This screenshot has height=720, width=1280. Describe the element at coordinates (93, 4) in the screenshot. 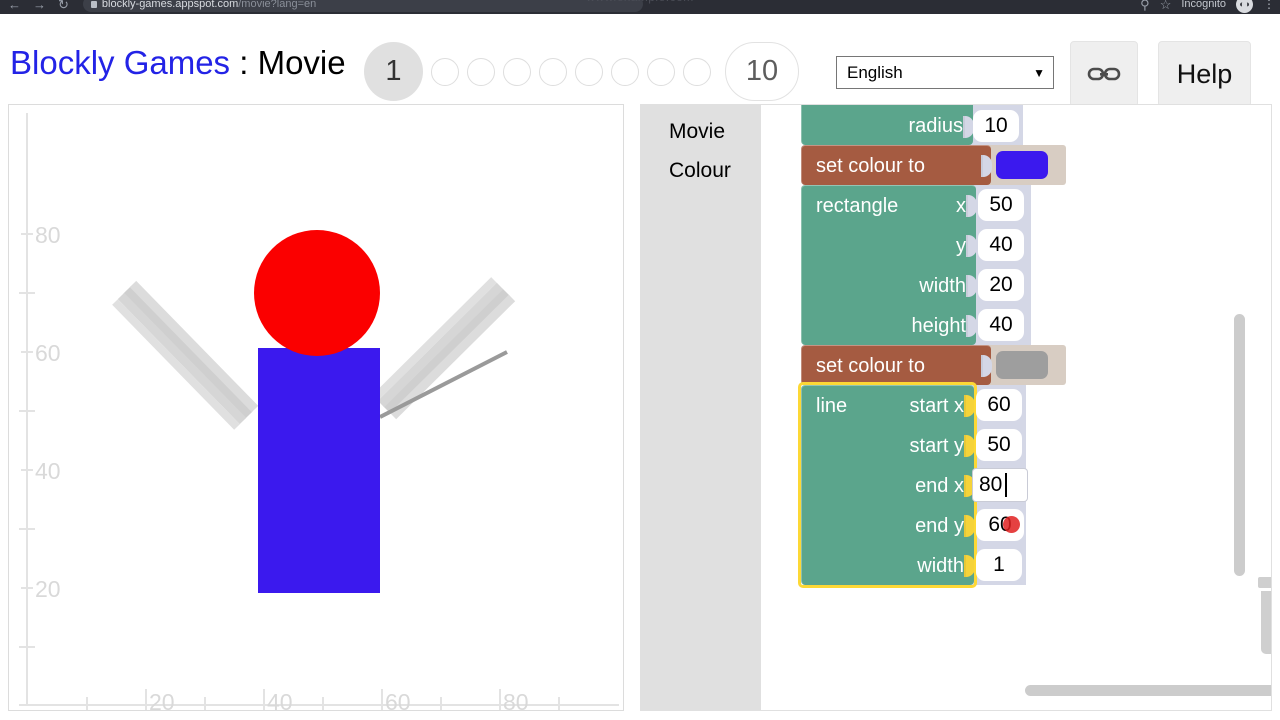

I see `site-info-icon` at that location.